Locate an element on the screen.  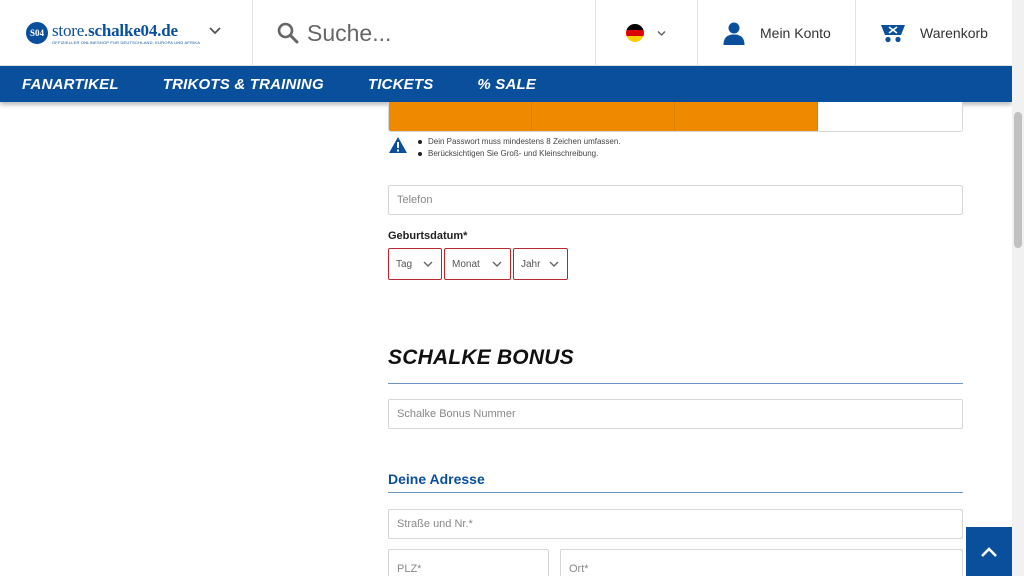
warning-icon is located at coordinates (398, 145).